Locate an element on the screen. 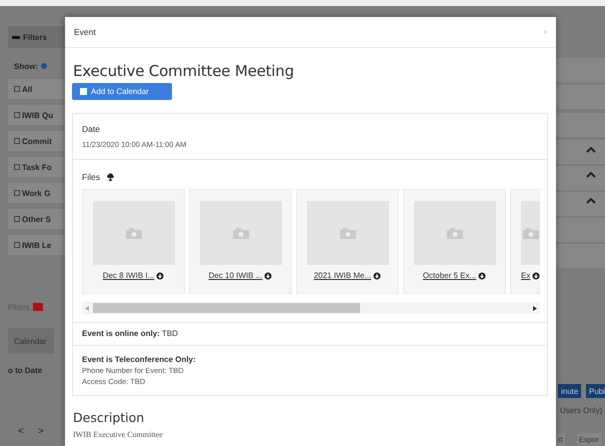 Image resolution: width=605 pixels, height=446 pixels. go-to-date-label: o to Date is located at coordinates (26, 370).